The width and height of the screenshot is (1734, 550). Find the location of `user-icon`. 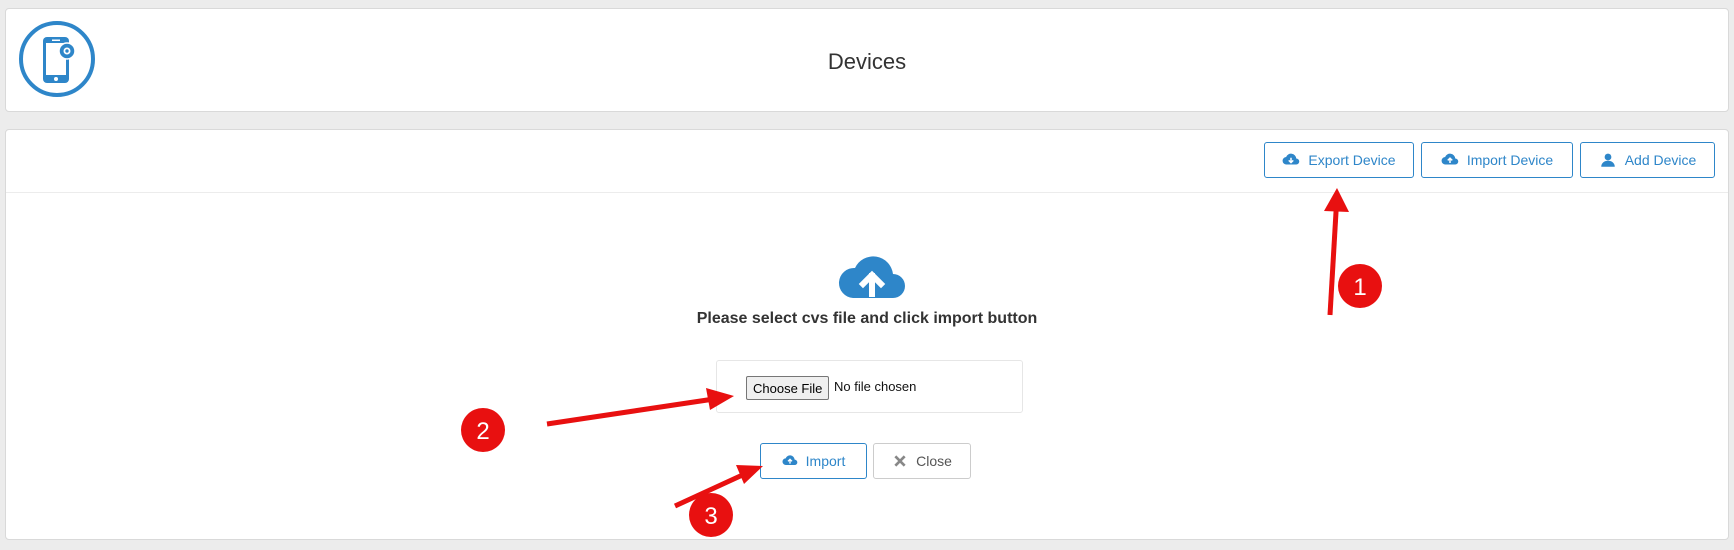

user-icon is located at coordinates (1607, 160).